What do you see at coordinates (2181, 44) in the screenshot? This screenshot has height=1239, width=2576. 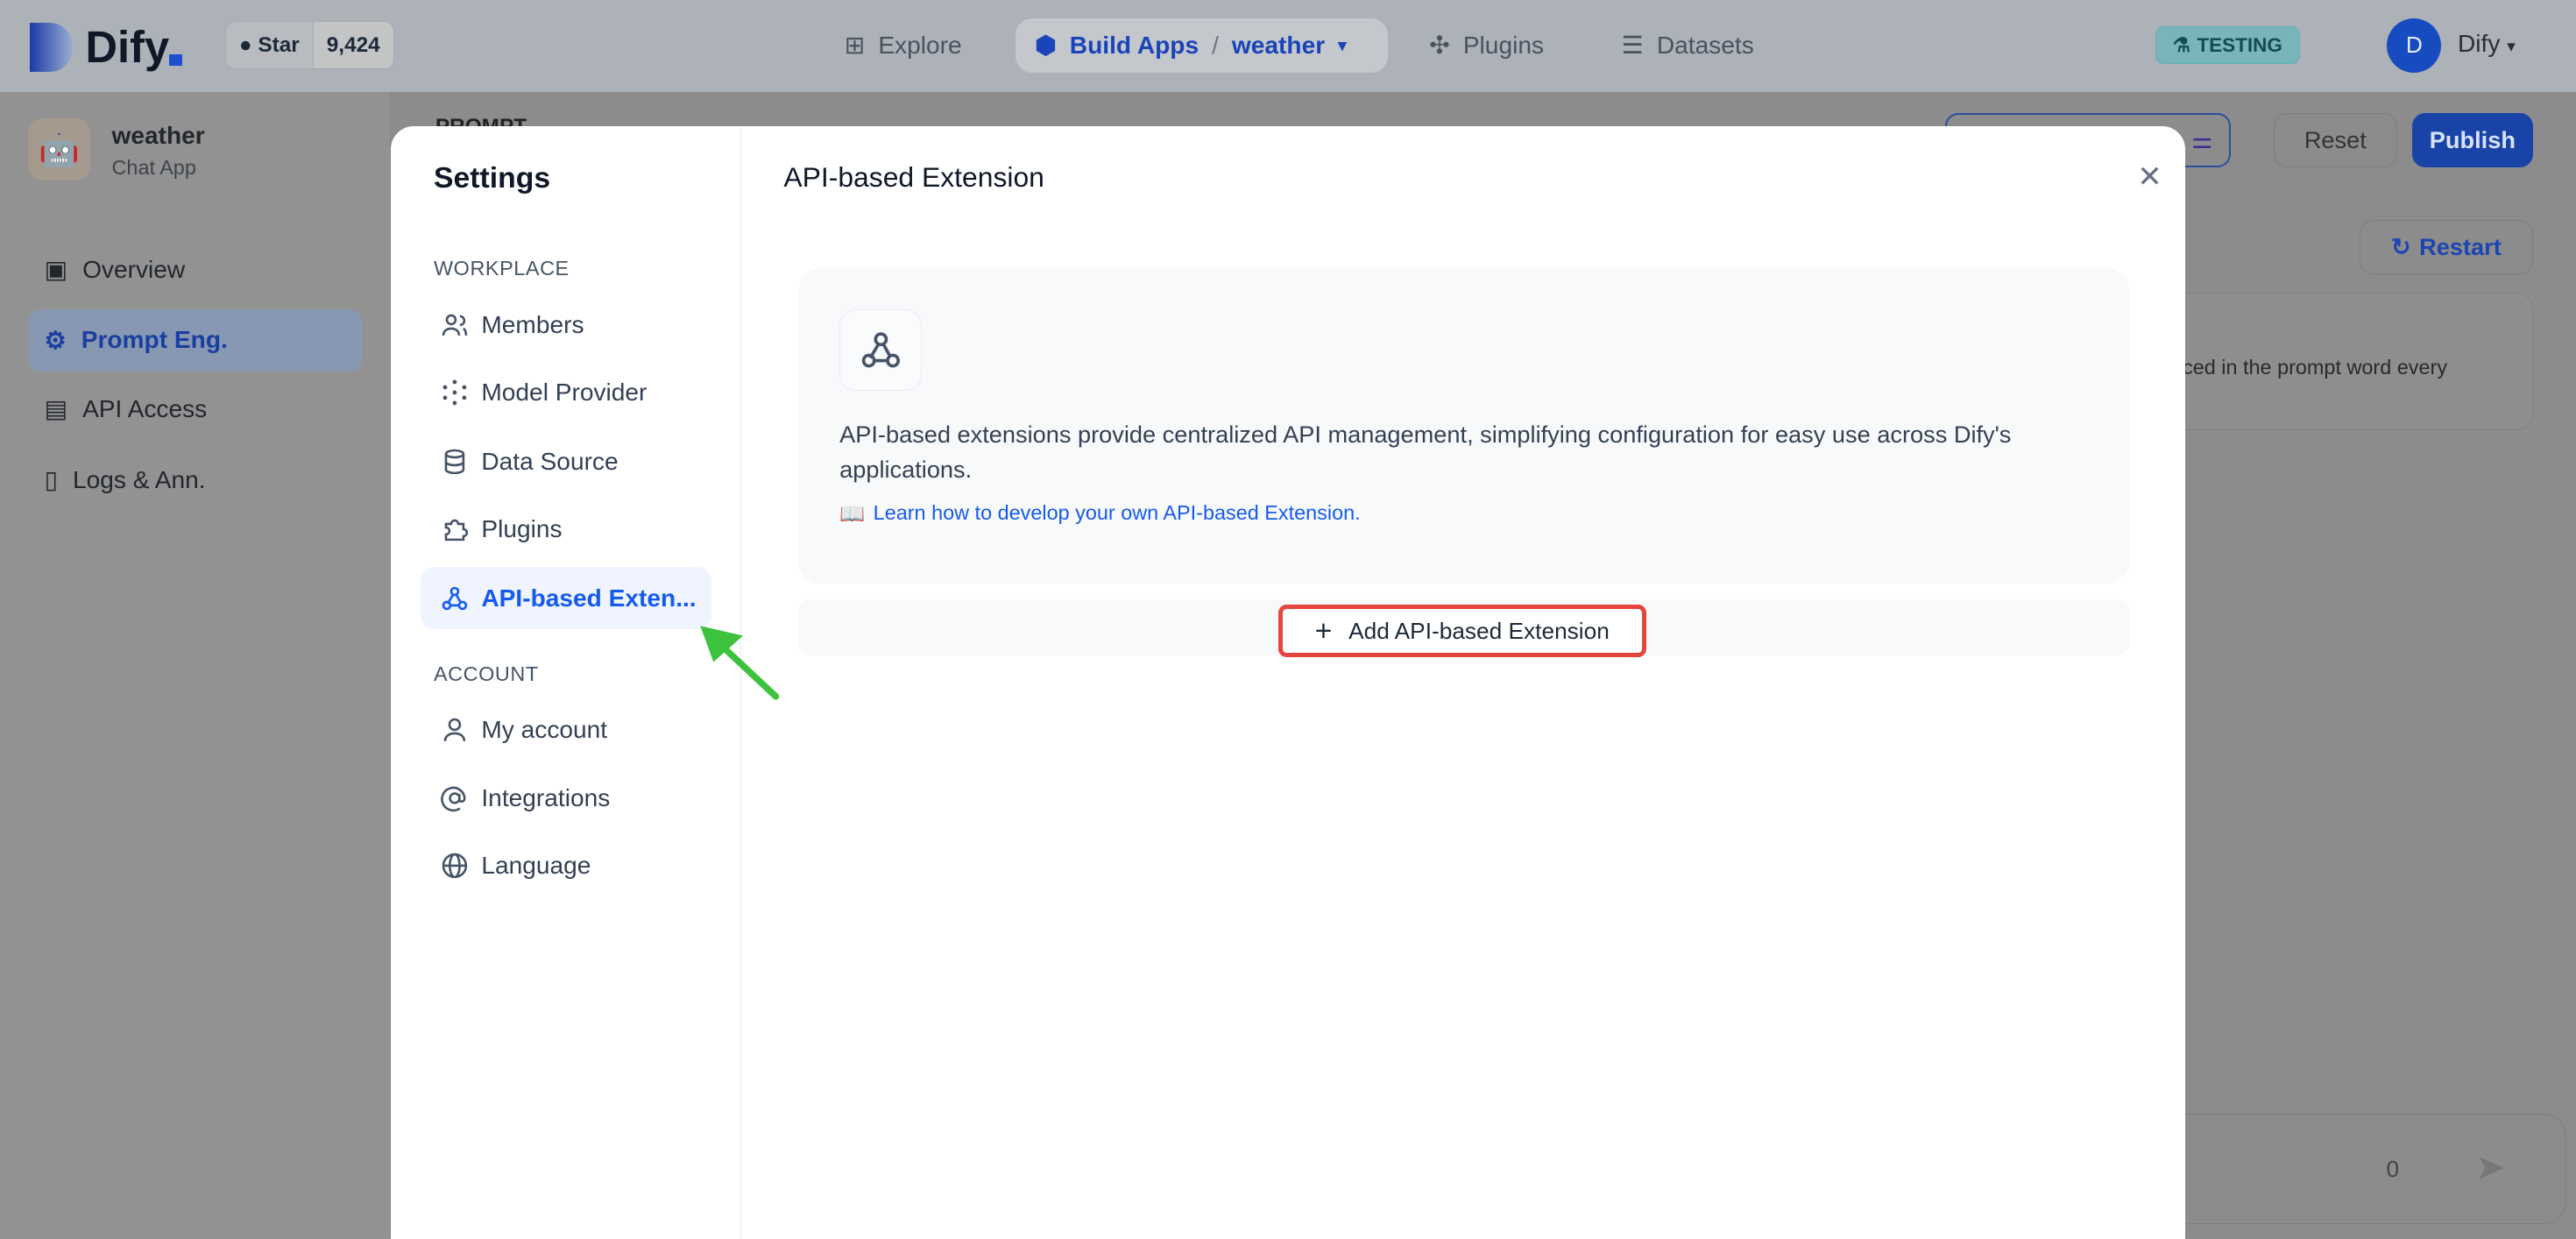 I see `flask-icon: ⚗` at bounding box center [2181, 44].